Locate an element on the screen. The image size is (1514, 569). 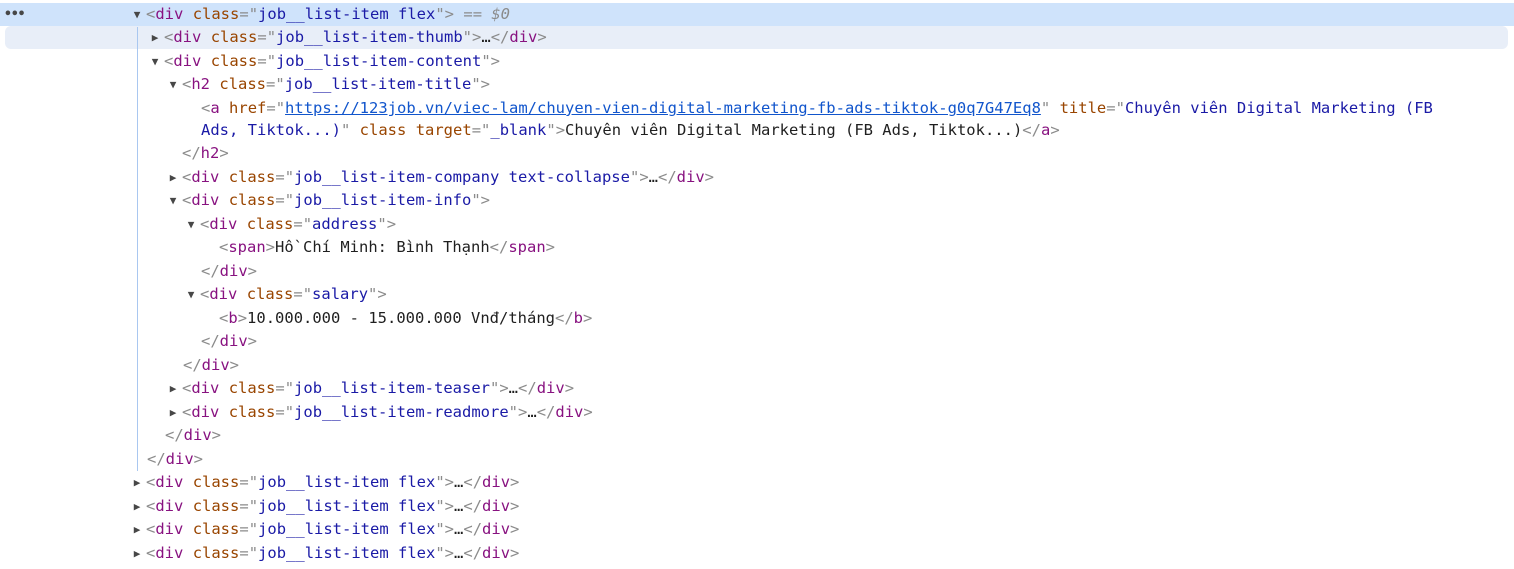
selected-node-marker: == $0 is located at coordinates (487, 14).